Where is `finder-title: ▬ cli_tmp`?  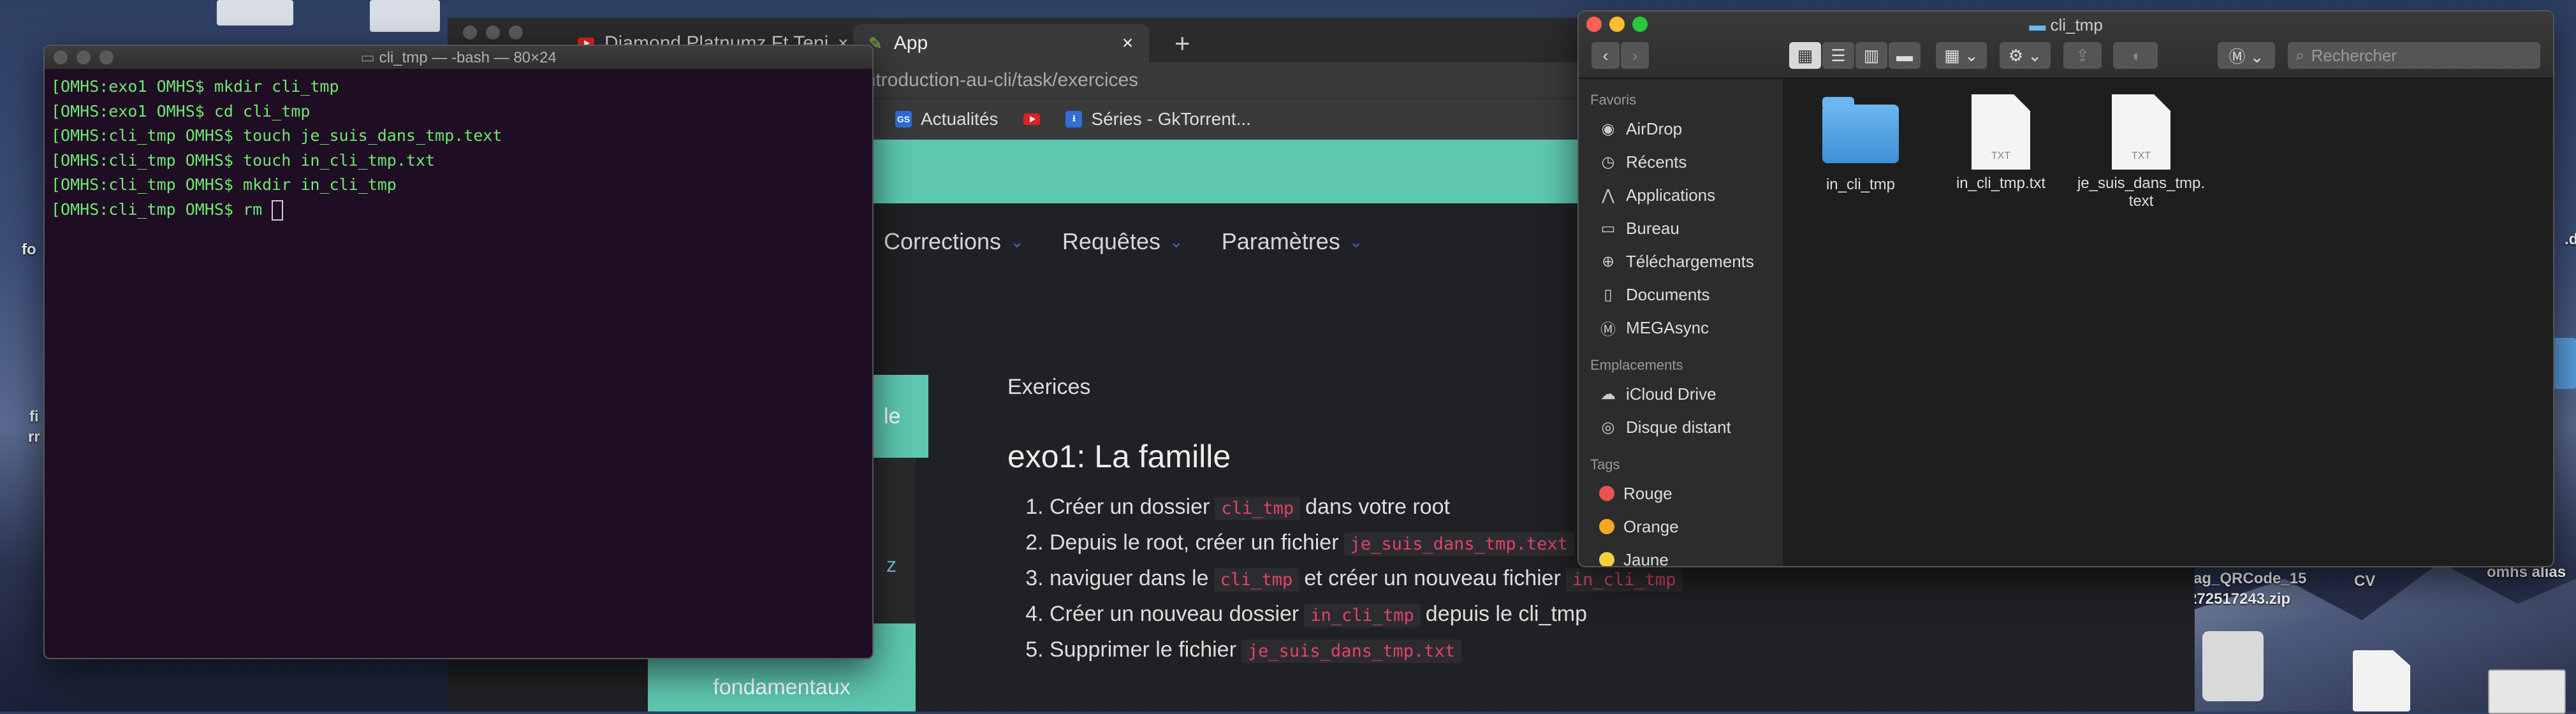
finder-title: ▬ cli_tmp is located at coordinates (2066, 25).